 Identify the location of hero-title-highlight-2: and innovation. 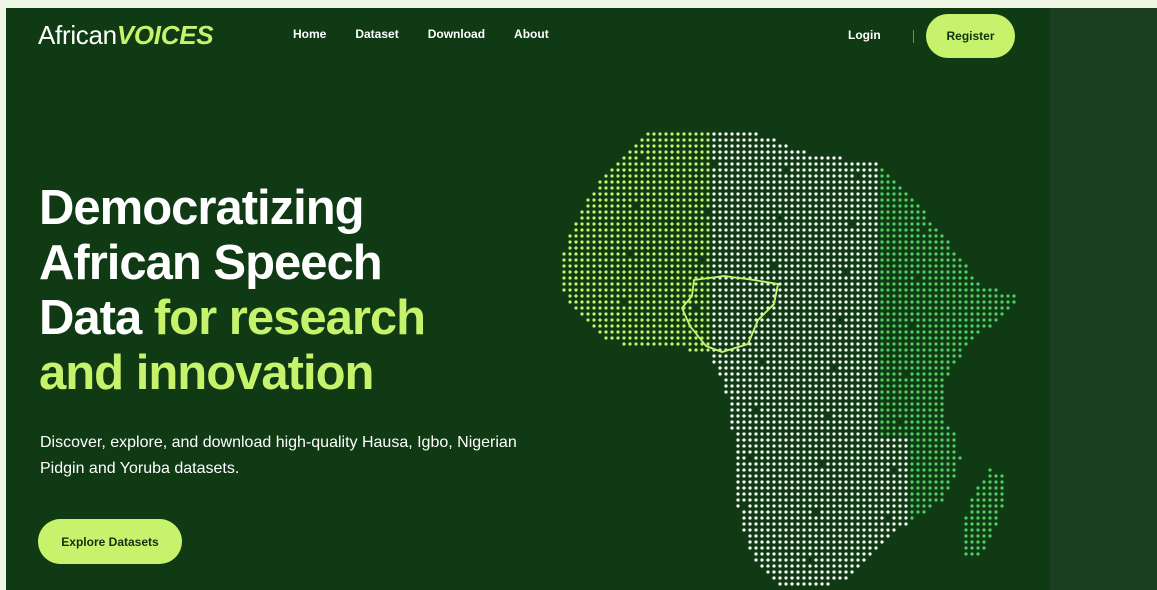
(206, 373).